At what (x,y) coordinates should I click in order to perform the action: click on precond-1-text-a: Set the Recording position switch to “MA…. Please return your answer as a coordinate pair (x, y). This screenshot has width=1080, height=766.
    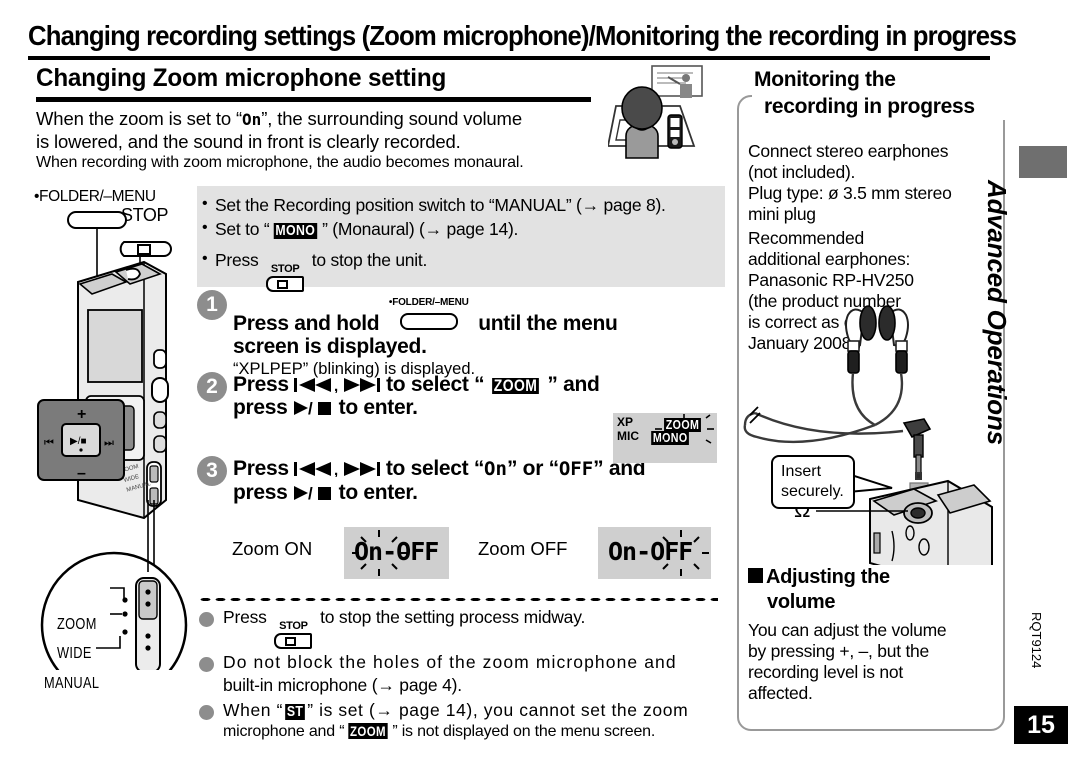
    Looking at the image, I should click on (398, 205).